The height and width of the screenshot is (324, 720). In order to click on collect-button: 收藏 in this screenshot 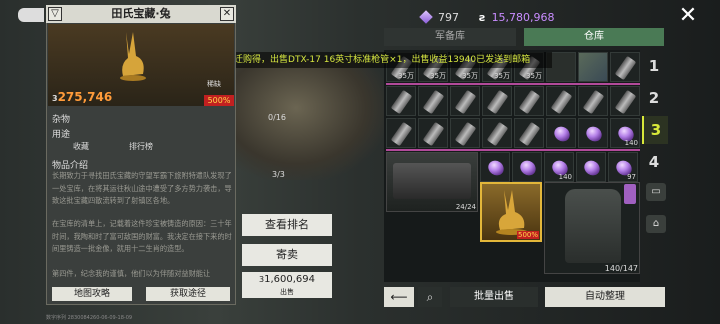, I will do `click(81, 146)`.